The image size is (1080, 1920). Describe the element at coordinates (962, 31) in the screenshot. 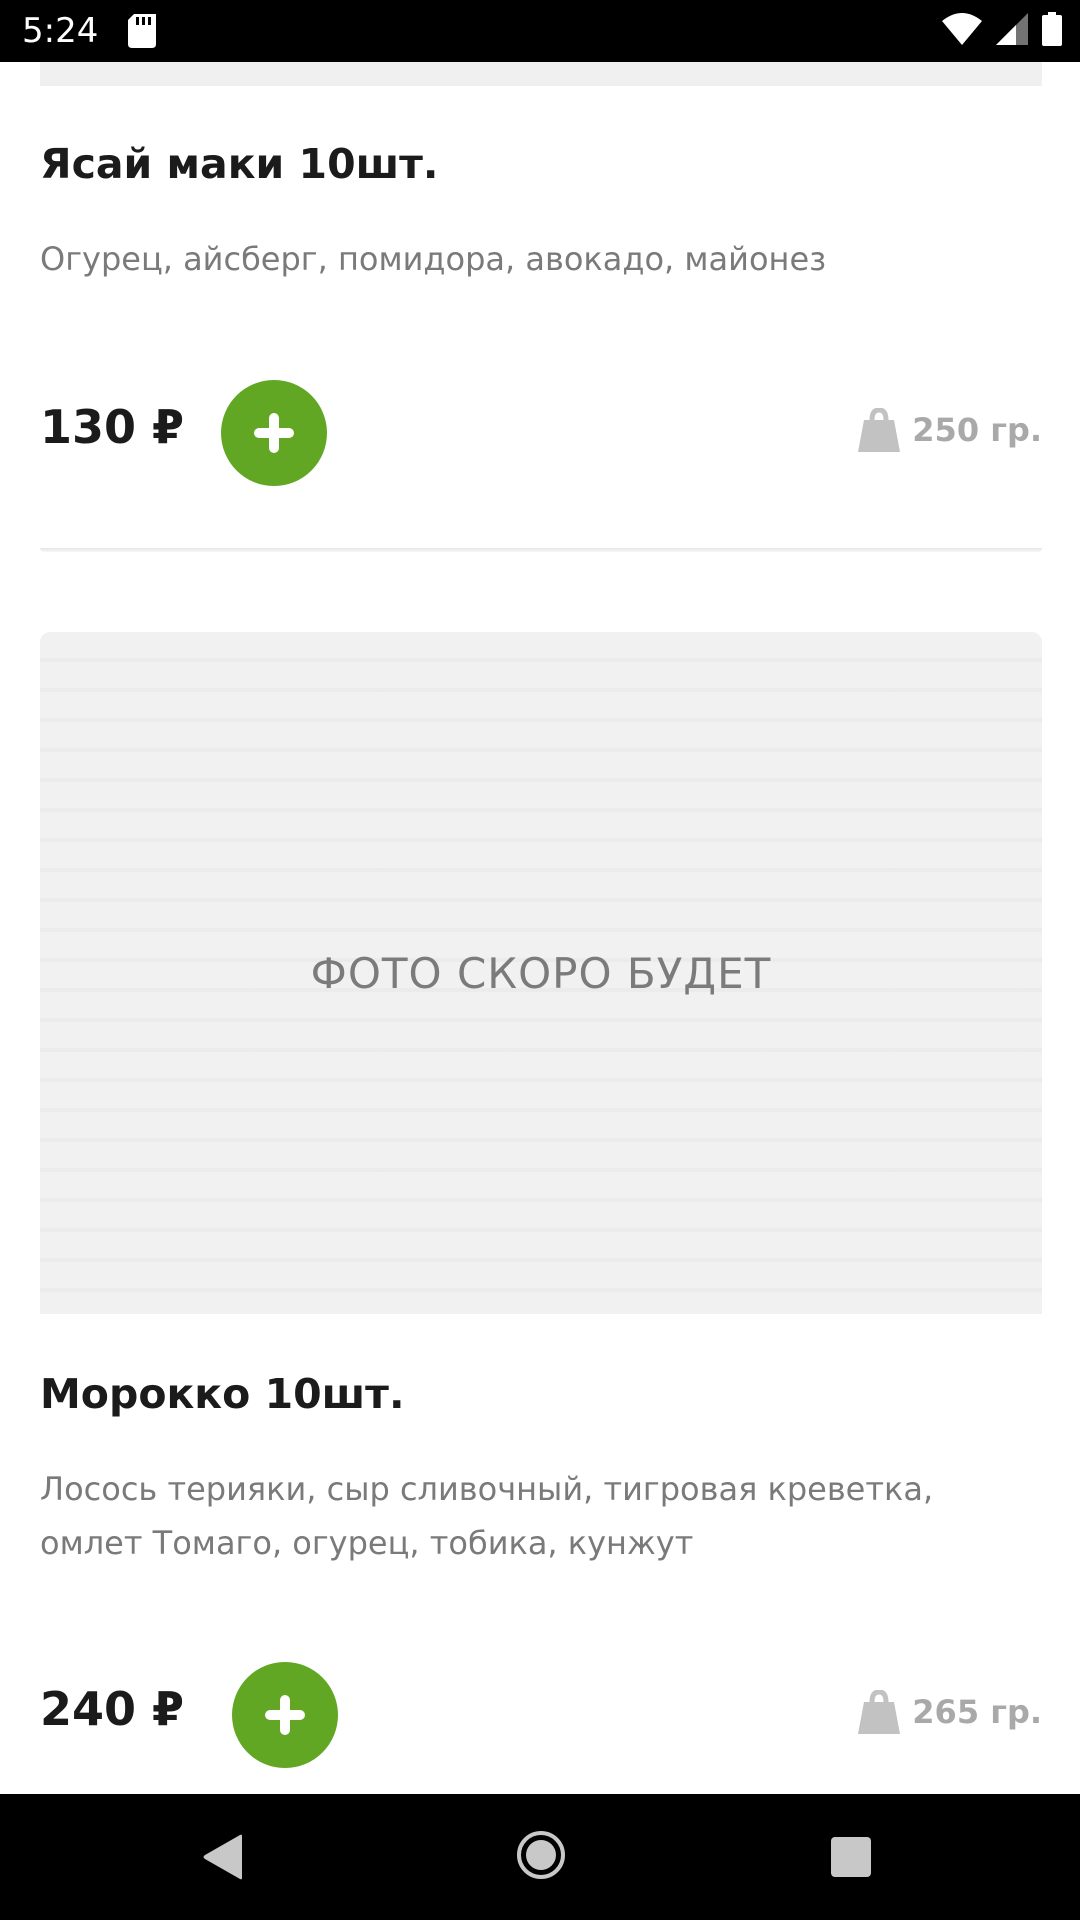

I see `wifi-icon` at that location.